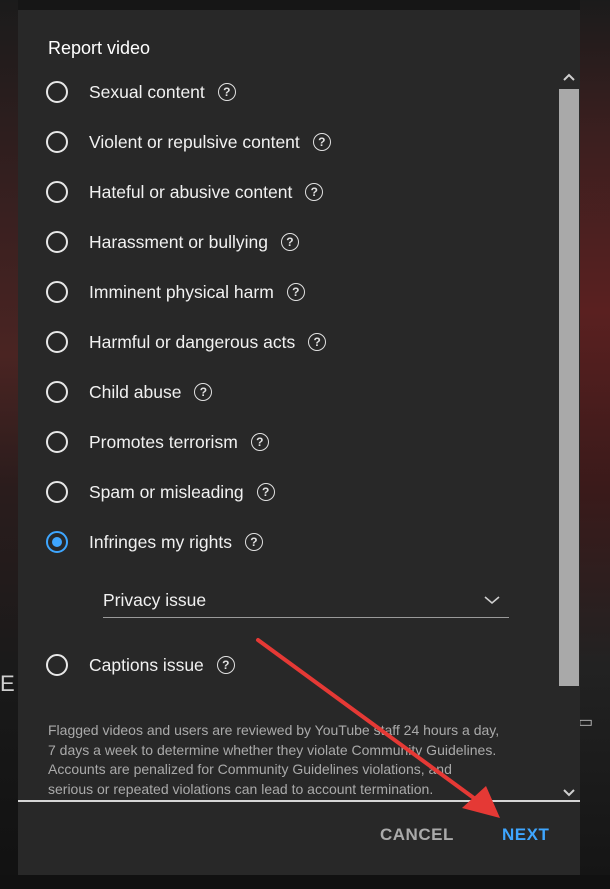  I want to click on option-hateful-content: Hateful or abusive content ?, so click(185, 192).